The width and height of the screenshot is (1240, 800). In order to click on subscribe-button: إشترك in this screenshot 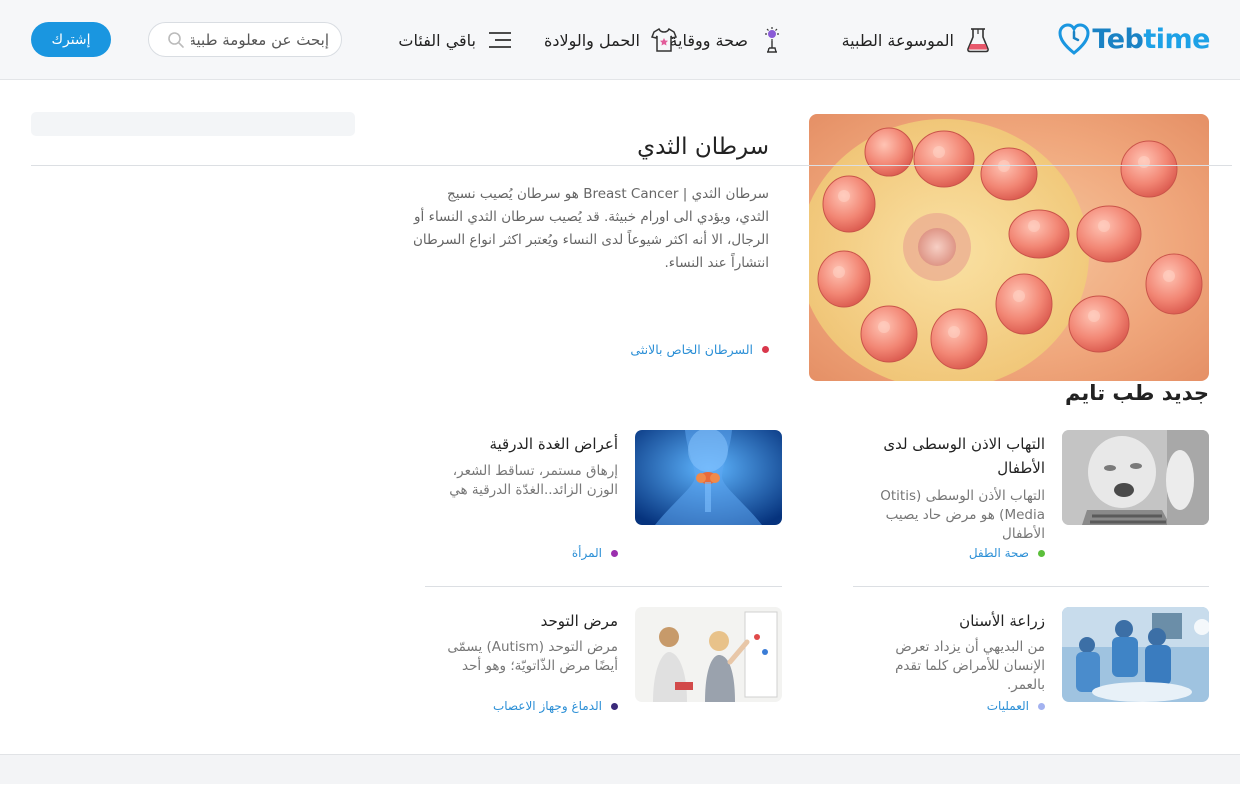, I will do `click(71, 39)`.